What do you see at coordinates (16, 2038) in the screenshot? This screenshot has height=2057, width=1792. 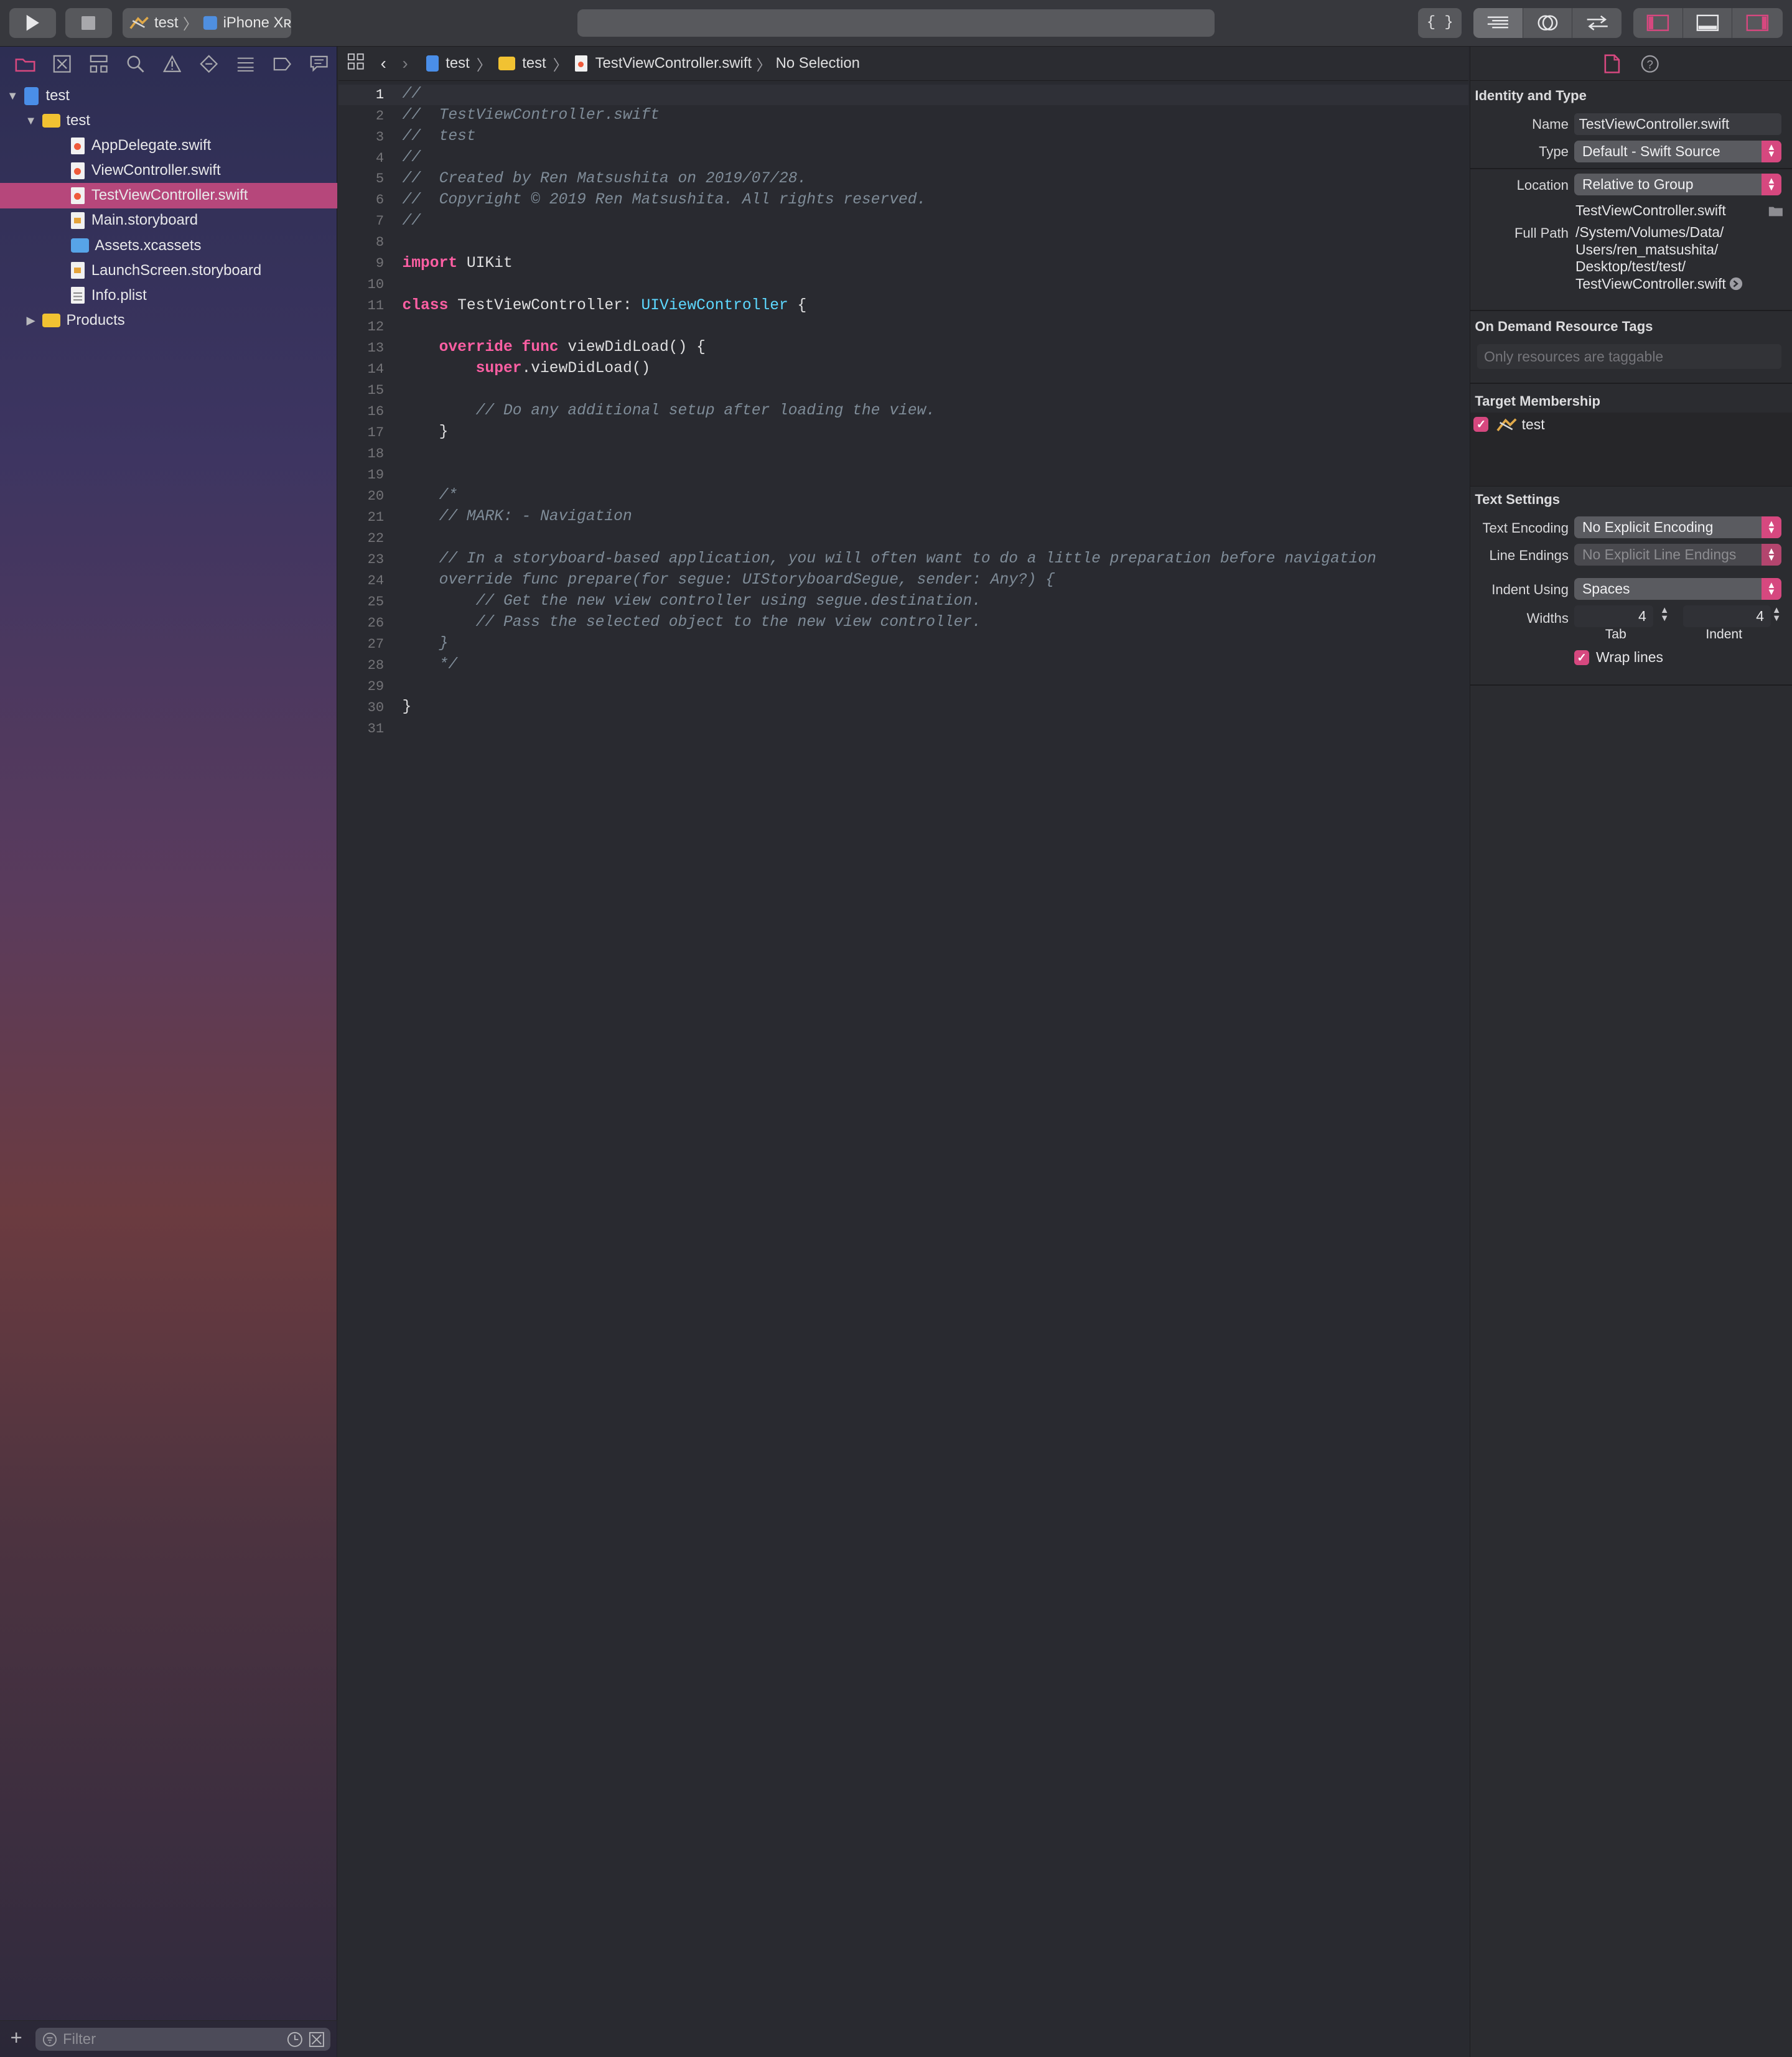 I see `add-icon: +` at bounding box center [16, 2038].